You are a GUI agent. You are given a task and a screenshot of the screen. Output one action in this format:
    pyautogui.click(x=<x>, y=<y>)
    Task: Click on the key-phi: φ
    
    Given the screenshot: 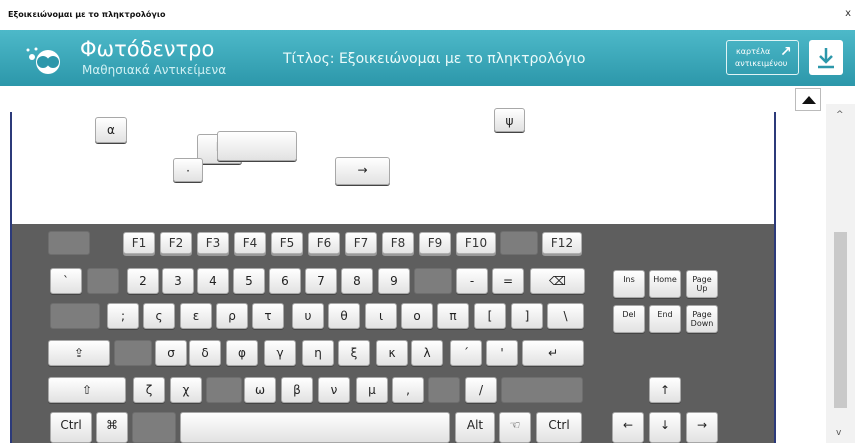 What is the action you would take?
    pyautogui.click(x=242, y=353)
    